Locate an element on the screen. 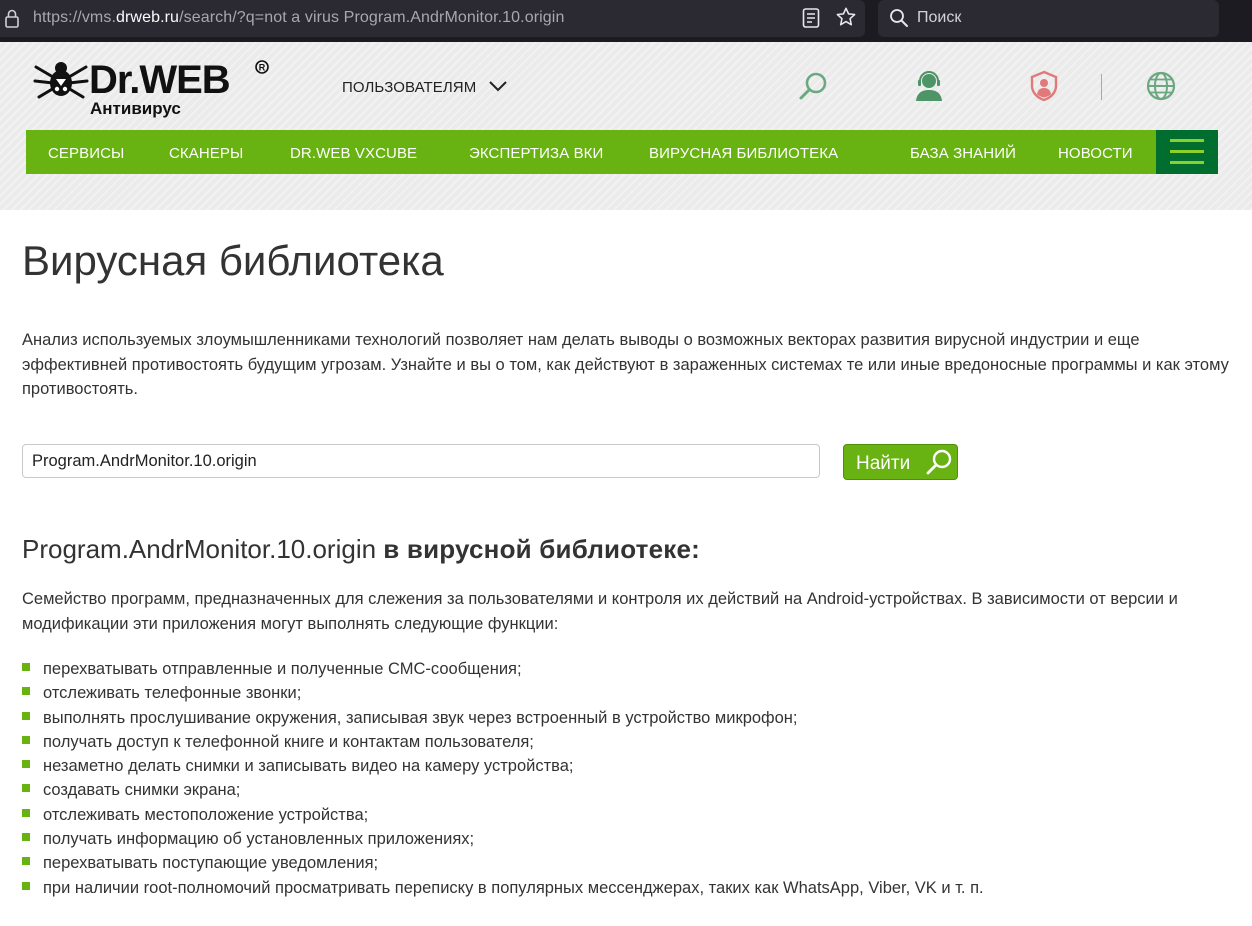 The image size is (1252, 926). support-icon is located at coordinates (929, 86).